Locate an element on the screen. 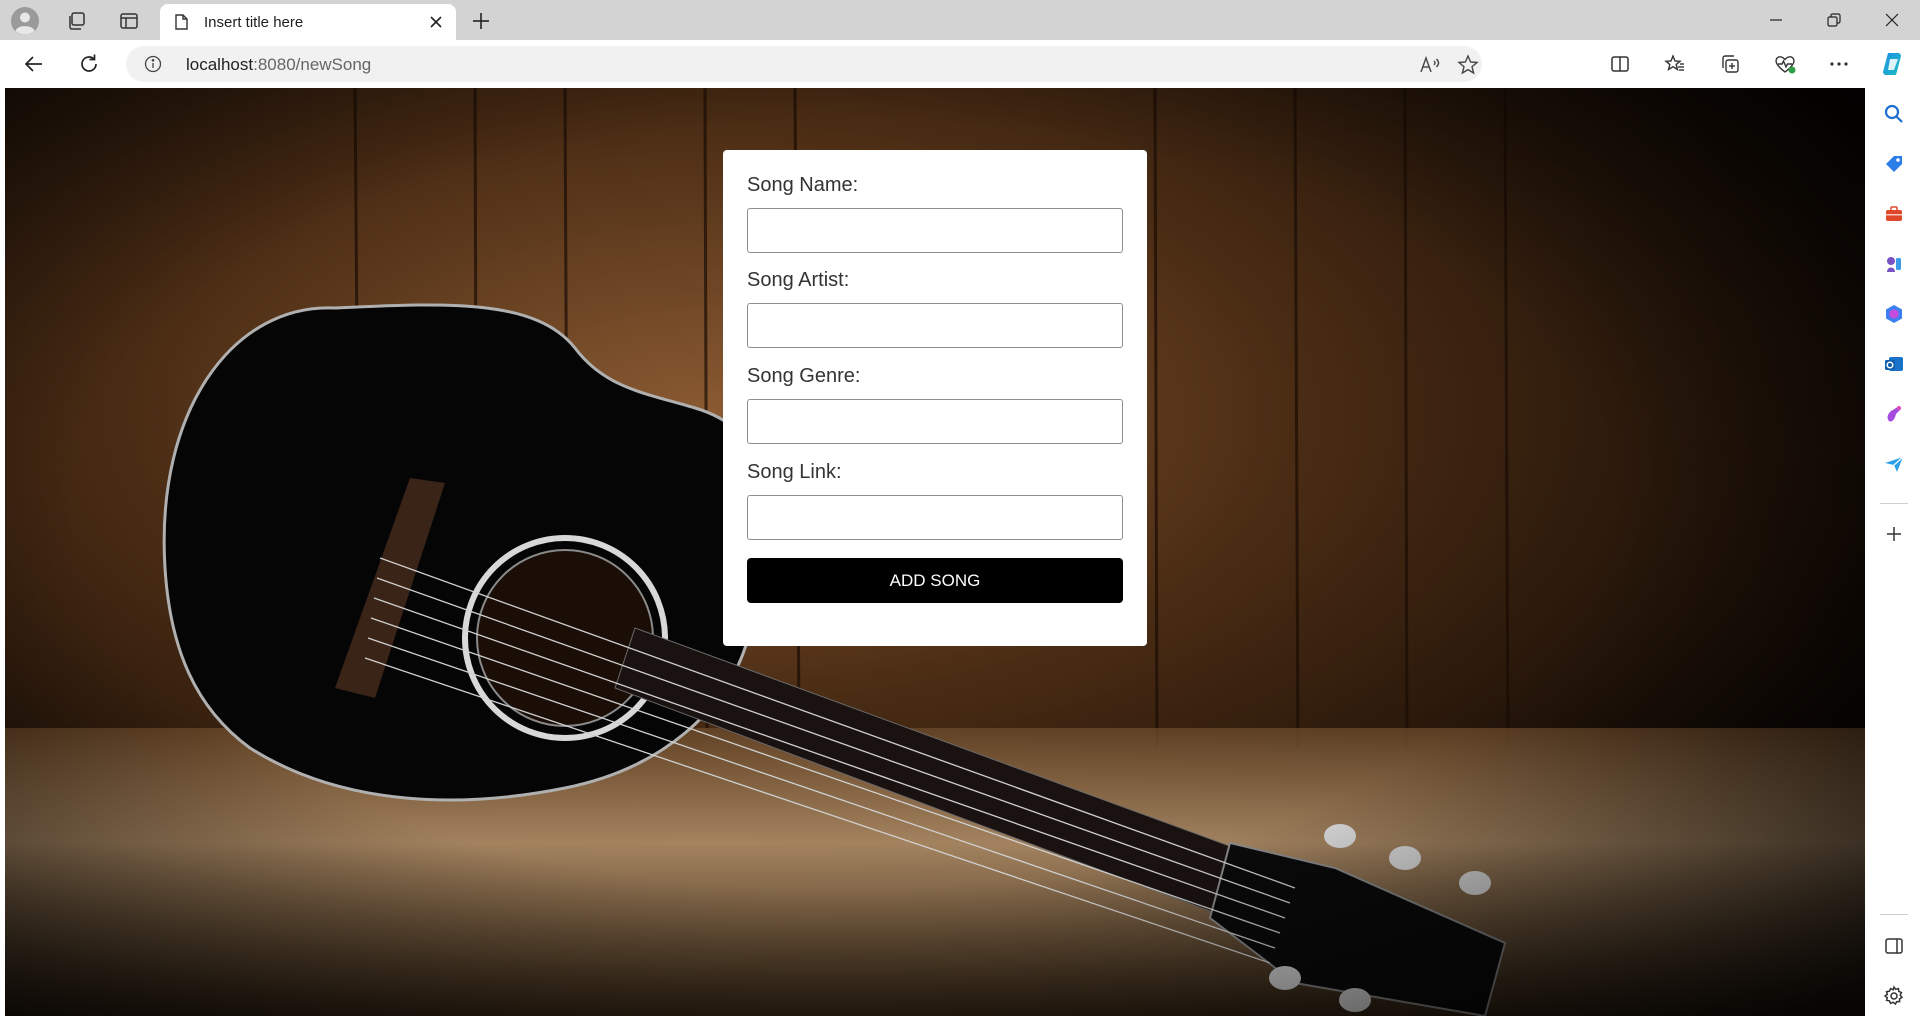 The width and height of the screenshot is (1920, 1020). split-screen-icon is located at coordinates (1620, 64).